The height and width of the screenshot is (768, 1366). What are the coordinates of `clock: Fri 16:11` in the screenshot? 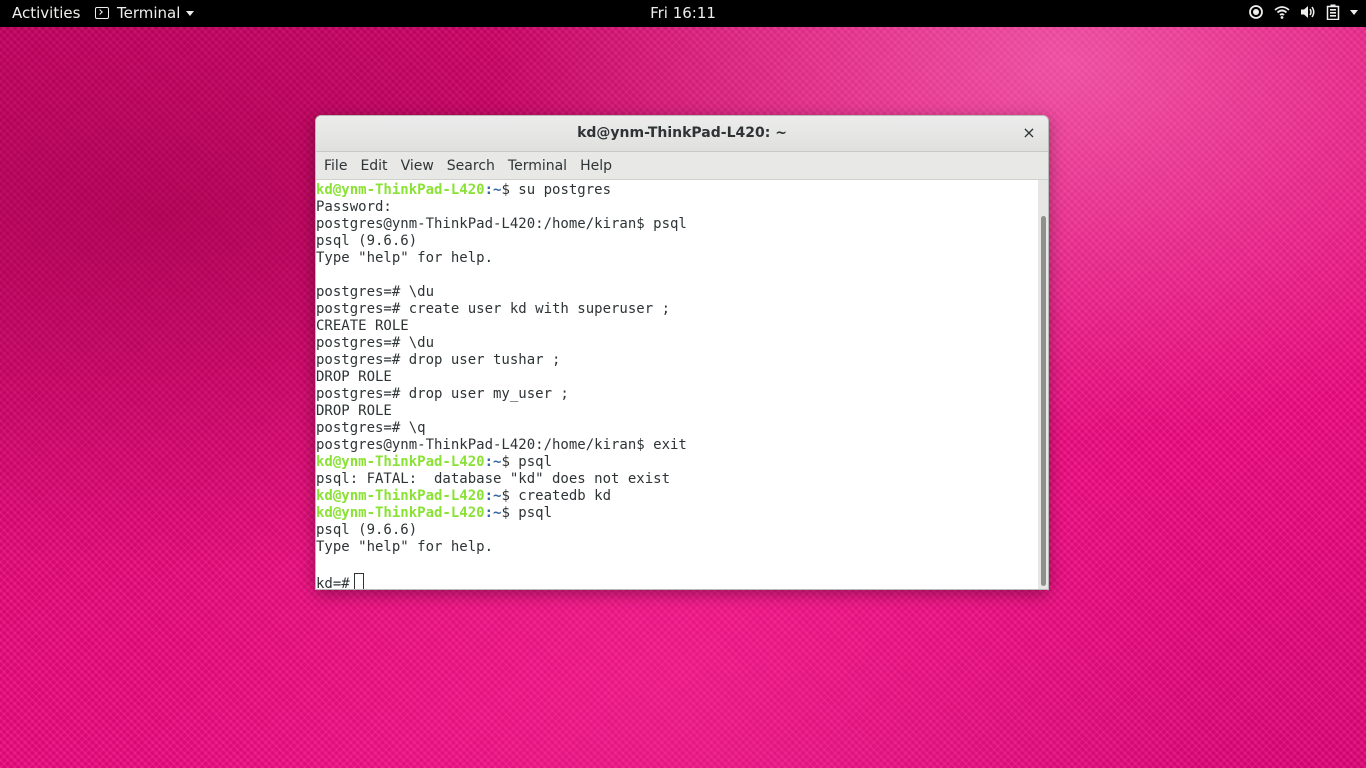 It's located at (683, 13).